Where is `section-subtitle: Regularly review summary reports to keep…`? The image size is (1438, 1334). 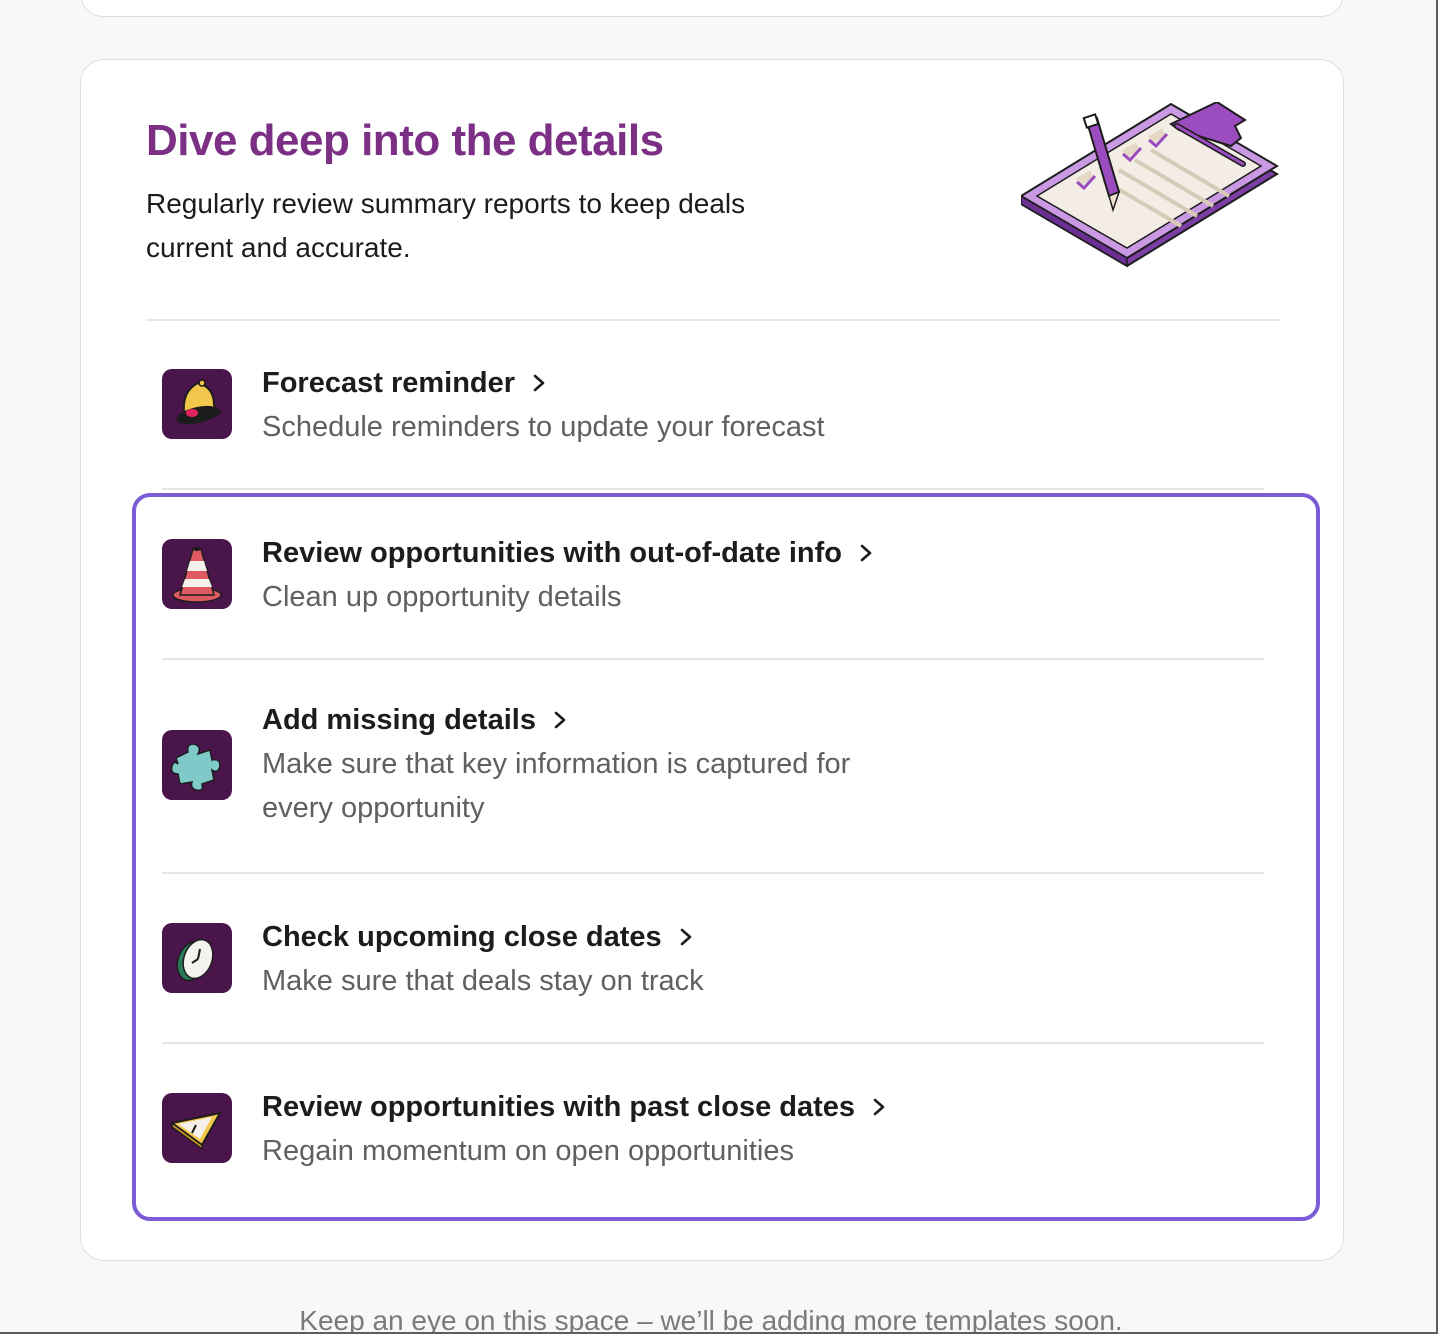 section-subtitle: Regularly review summary reports to keep… is located at coordinates (446, 225).